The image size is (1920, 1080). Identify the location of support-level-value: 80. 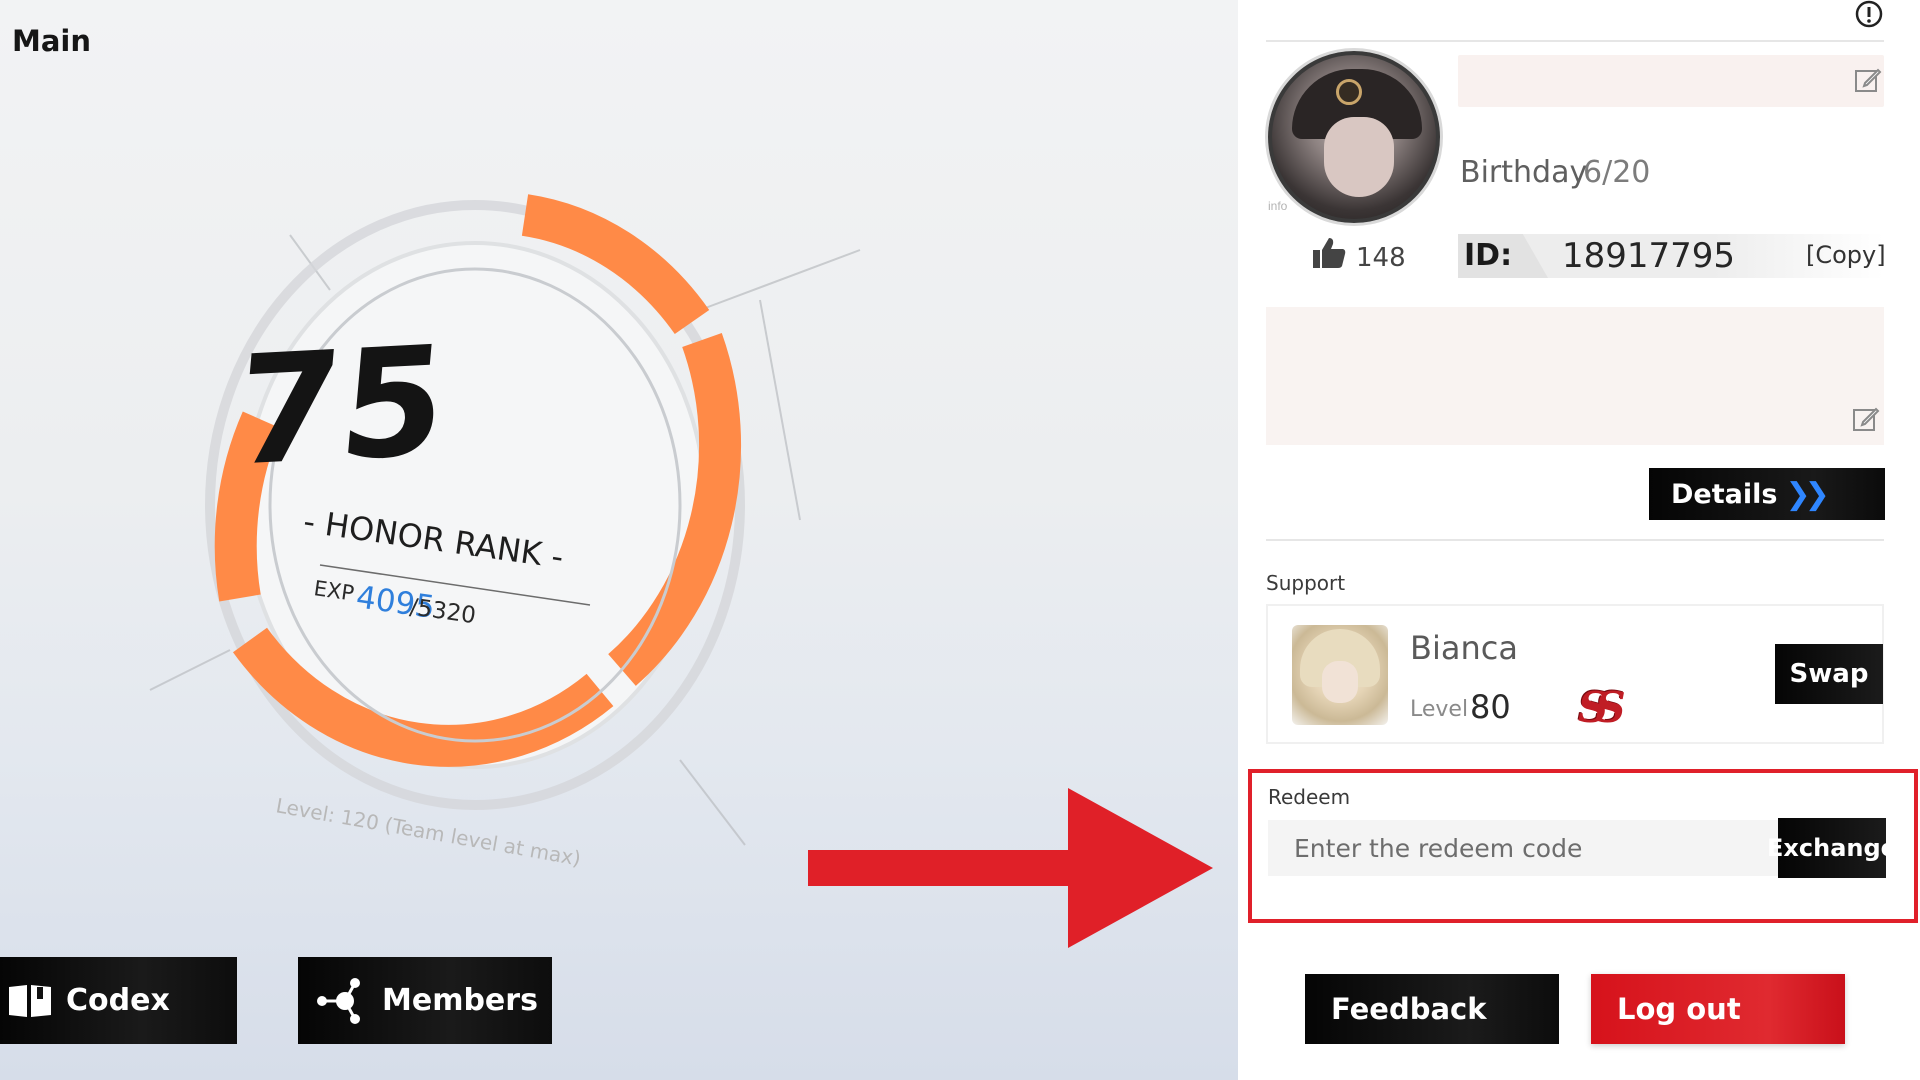
(1490, 707).